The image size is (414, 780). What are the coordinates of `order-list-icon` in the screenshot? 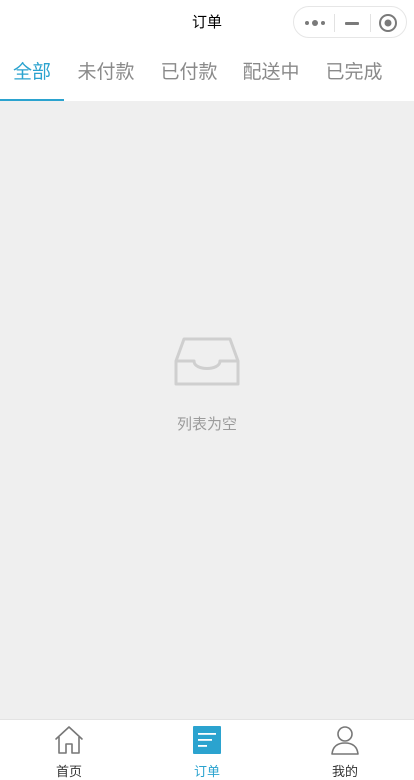 It's located at (207, 740).